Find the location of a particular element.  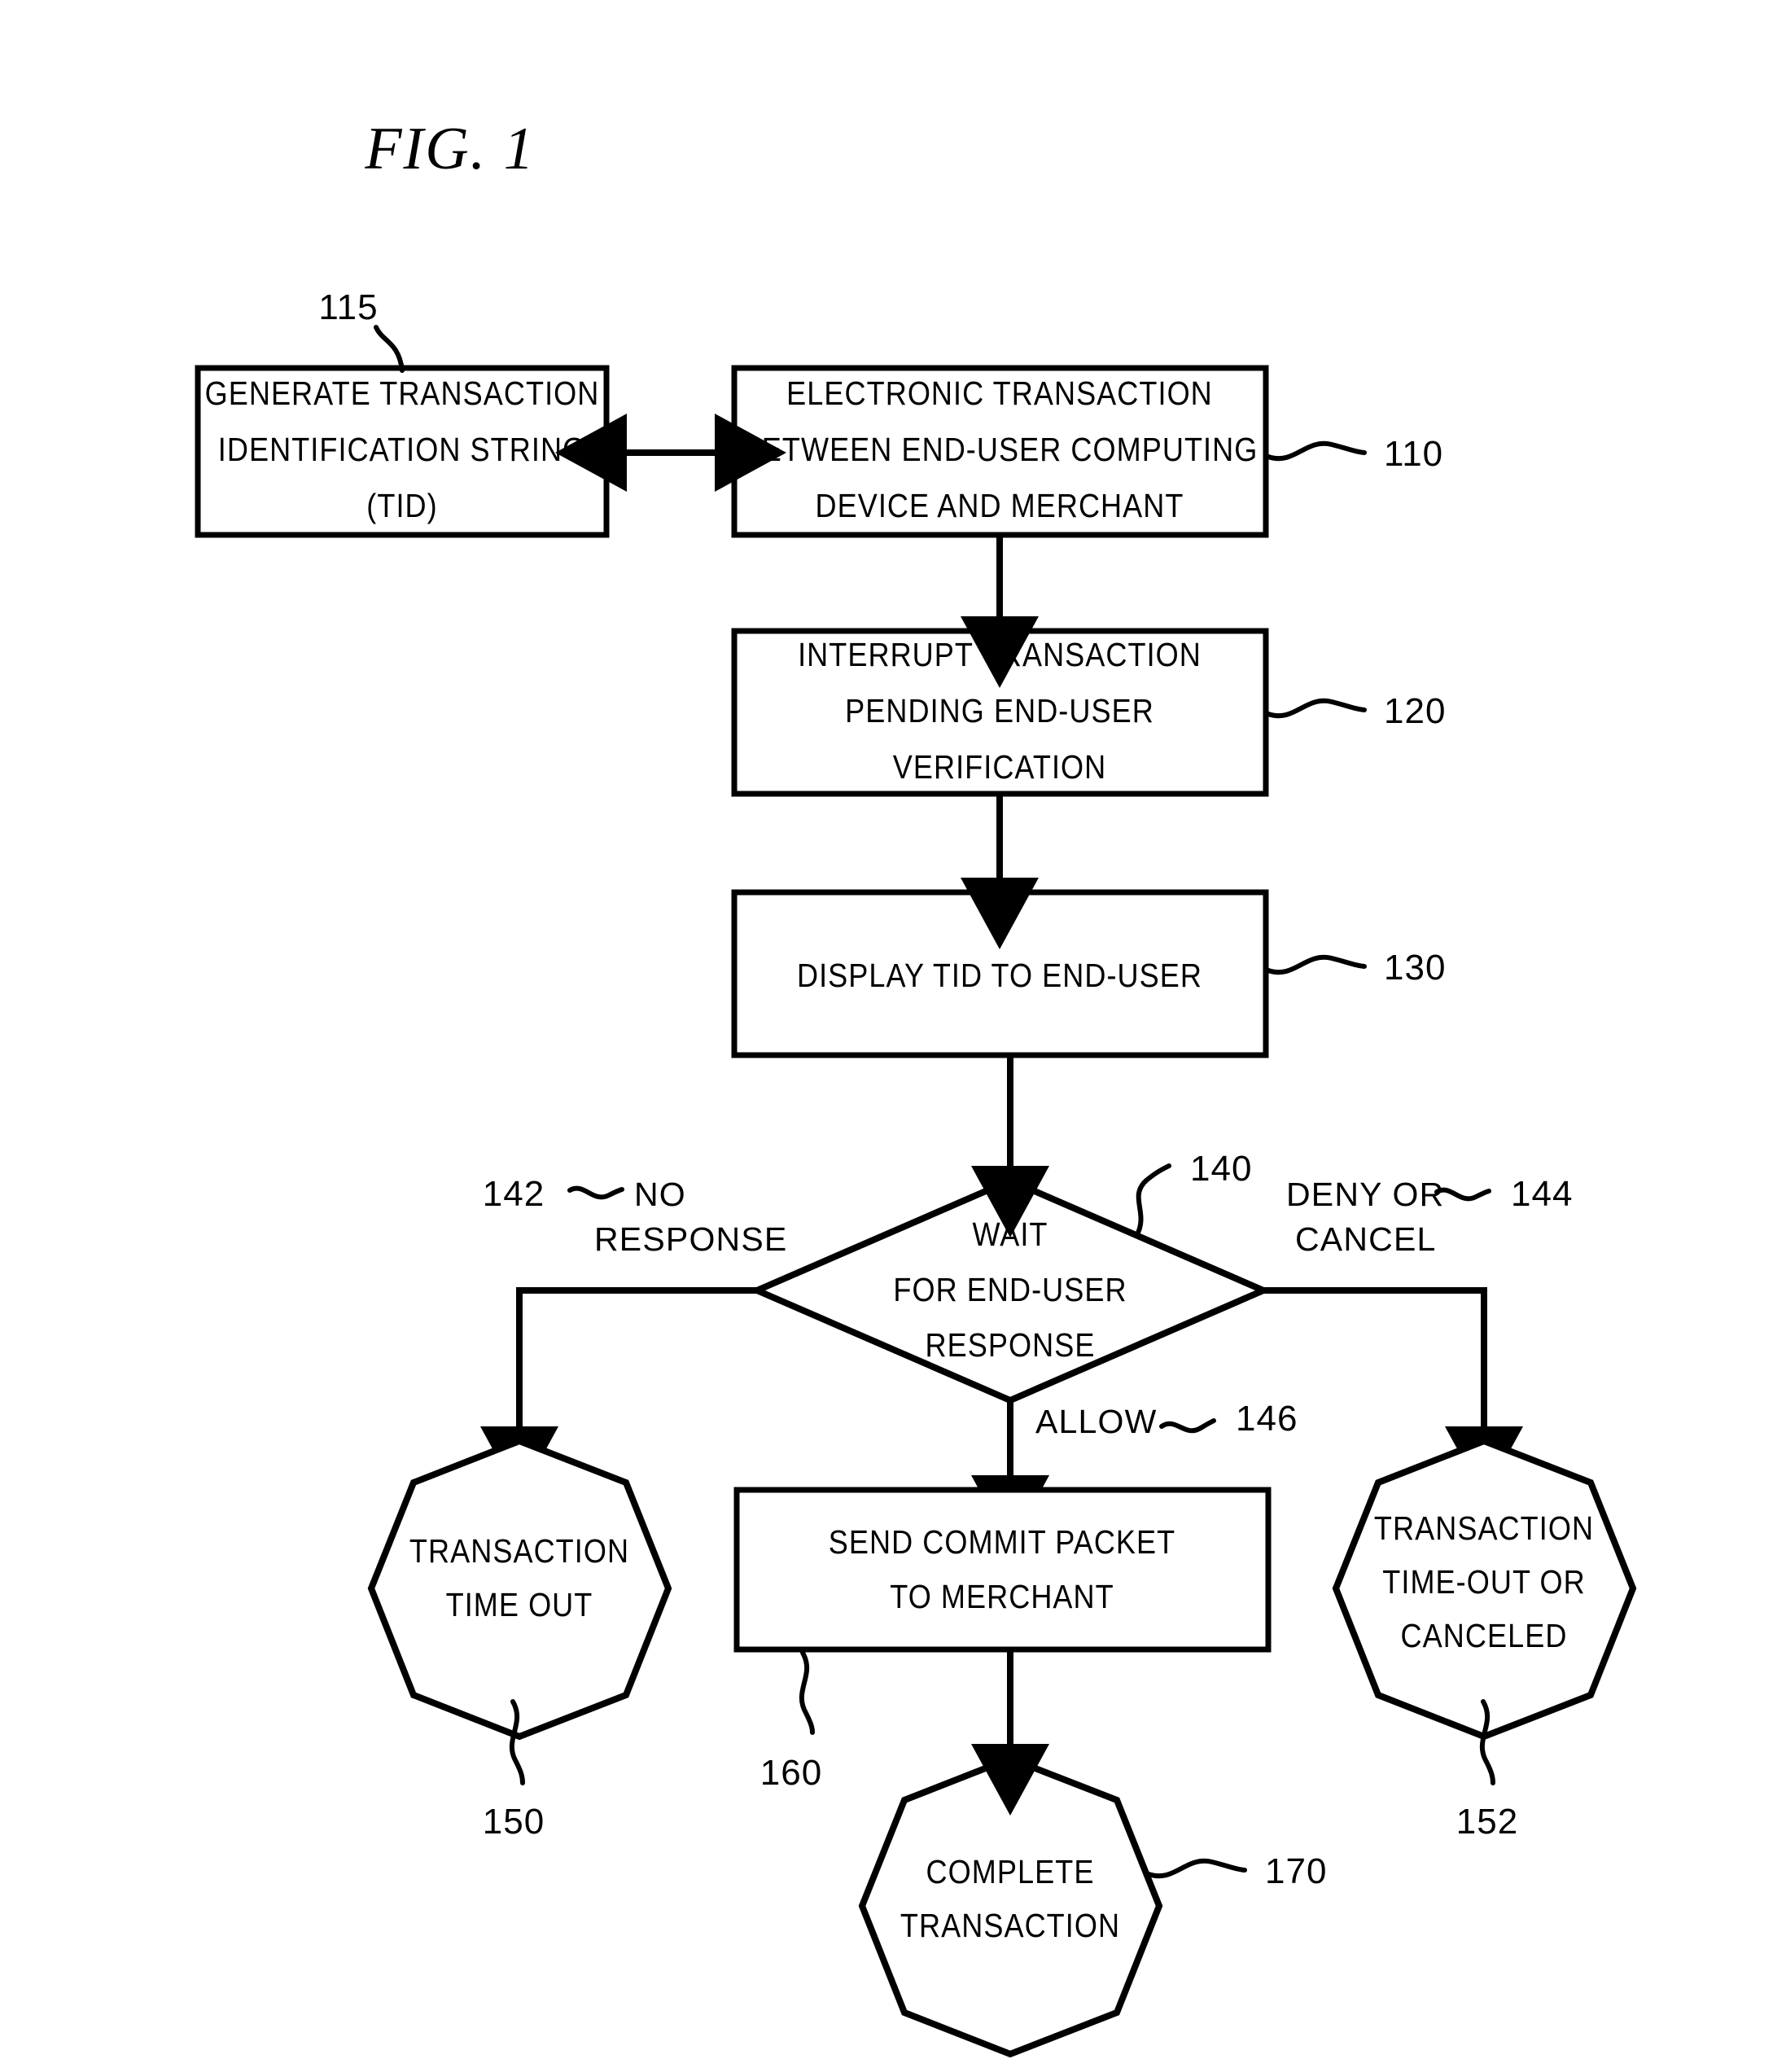

node-152-line-2: TIME-OUT OR is located at coordinates (1484, 1583).